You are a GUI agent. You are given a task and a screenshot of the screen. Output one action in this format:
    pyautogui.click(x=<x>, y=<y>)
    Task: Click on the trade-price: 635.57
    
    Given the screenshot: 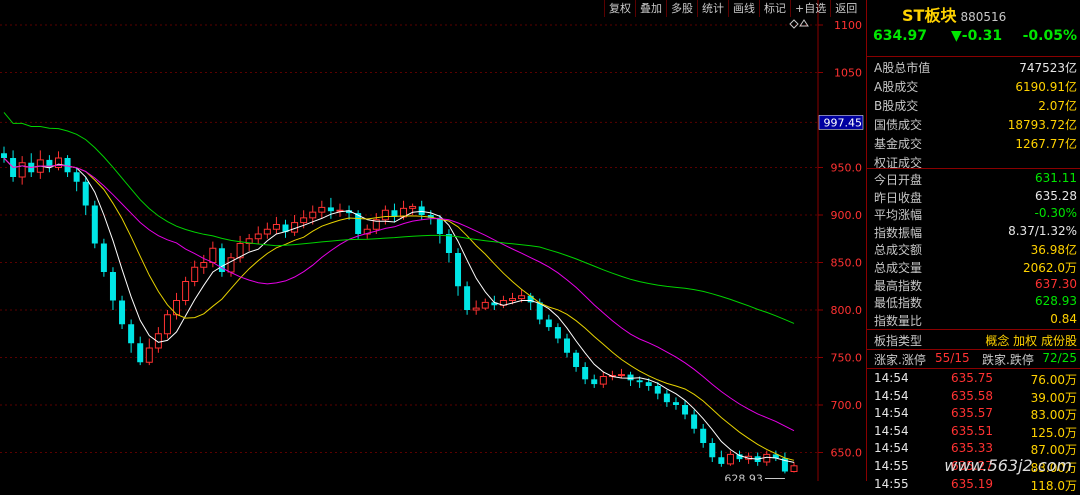 What is the action you would take?
    pyautogui.click(x=972, y=413)
    